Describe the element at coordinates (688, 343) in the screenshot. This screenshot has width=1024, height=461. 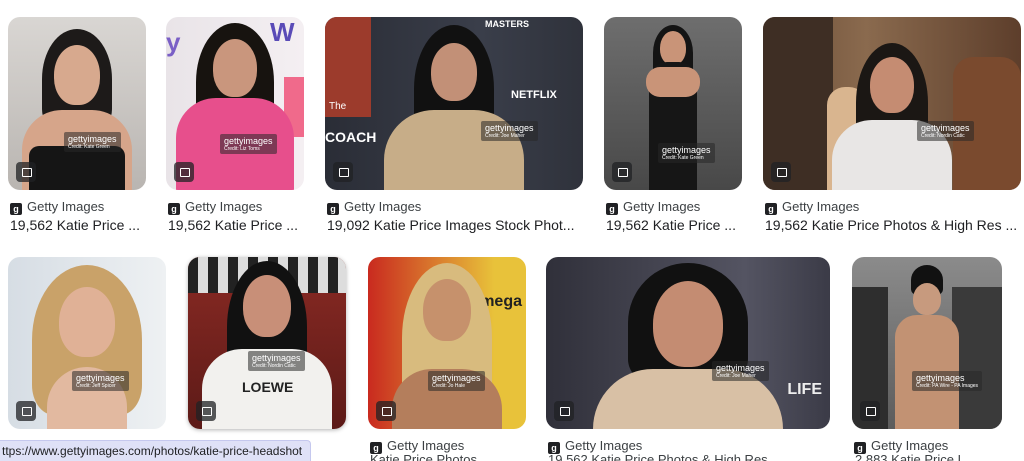
I see `result-thumbnail: LIFE gettyimages Credit: Joe Maher` at that location.